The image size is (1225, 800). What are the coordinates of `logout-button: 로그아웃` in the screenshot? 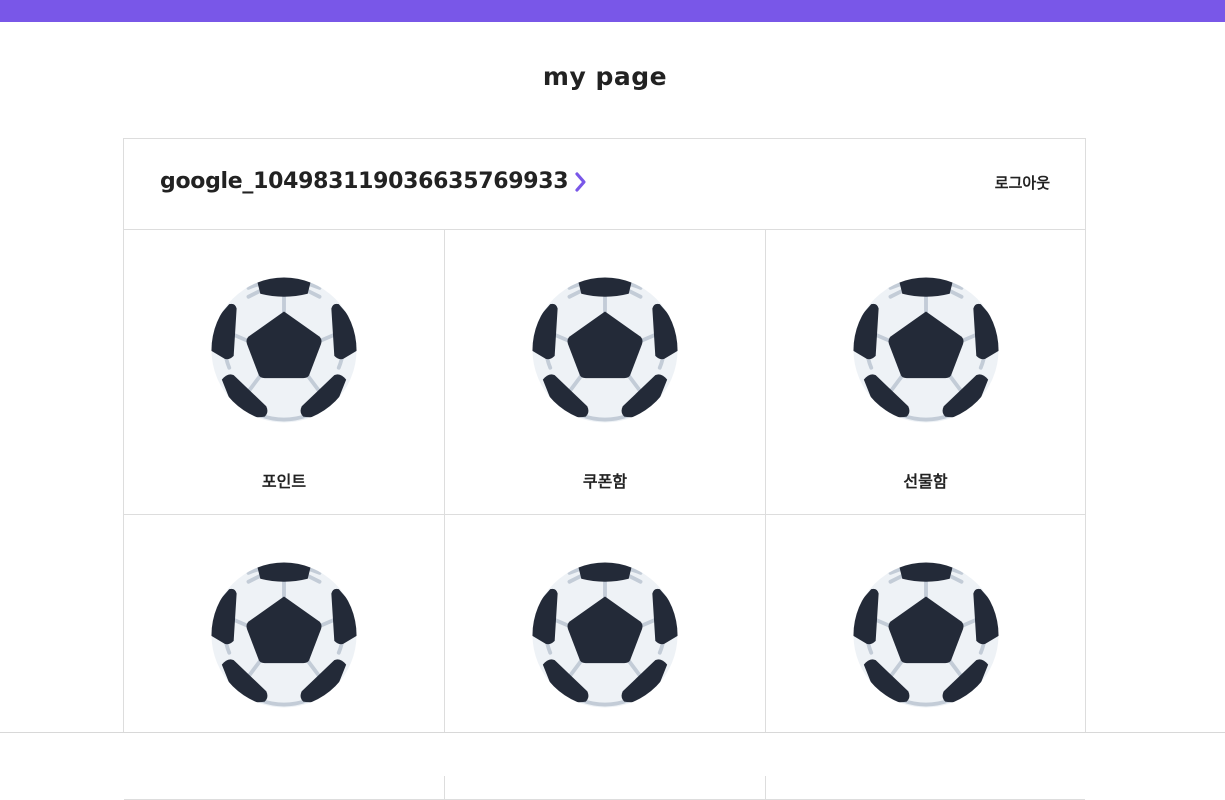 It's located at (1022, 182).